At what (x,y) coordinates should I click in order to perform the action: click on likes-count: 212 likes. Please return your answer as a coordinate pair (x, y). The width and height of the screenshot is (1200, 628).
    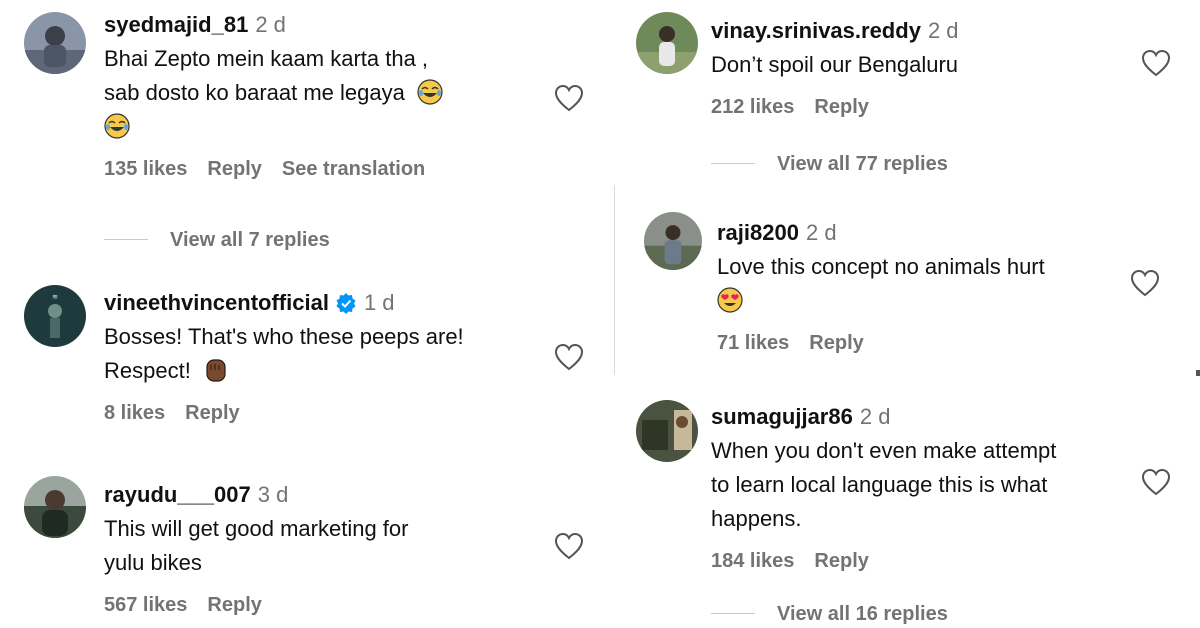
    Looking at the image, I should click on (752, 107).